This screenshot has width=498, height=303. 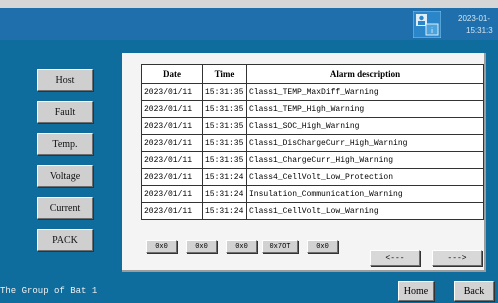 I want to click on row-description: Class1_TEMP_MaxDiff_Warning, so click(x=365, y=92).